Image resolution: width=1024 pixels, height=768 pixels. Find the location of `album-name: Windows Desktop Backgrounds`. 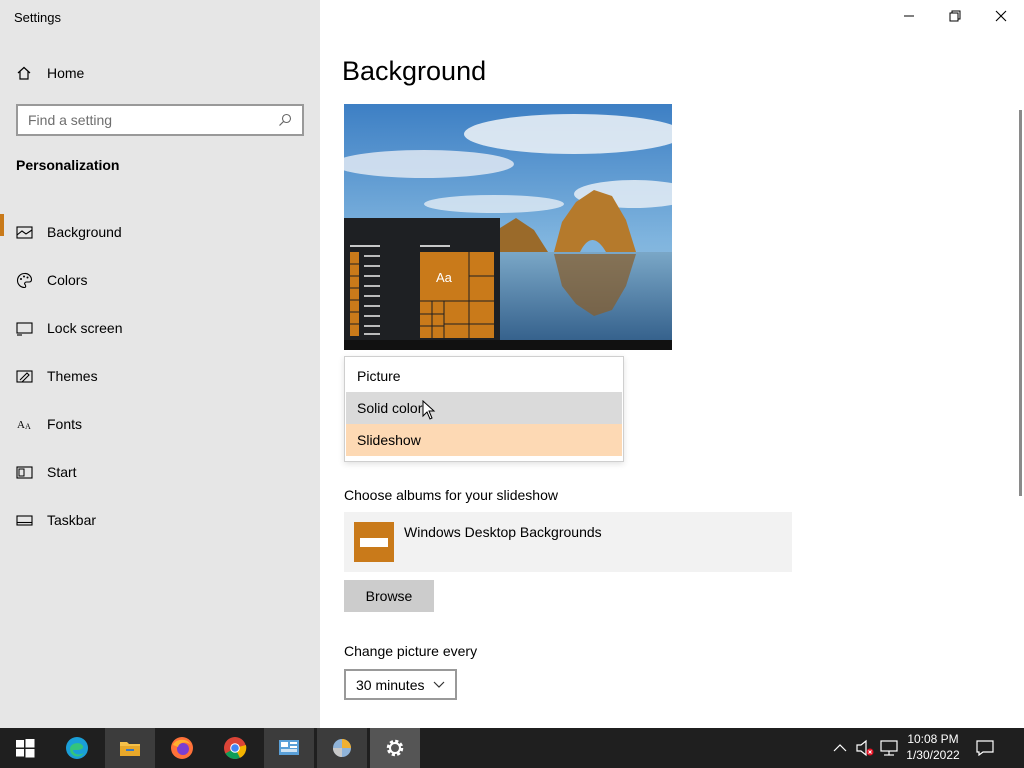

album-name: Windows Desktop Backgrounds is located at coordinates (503, 532).